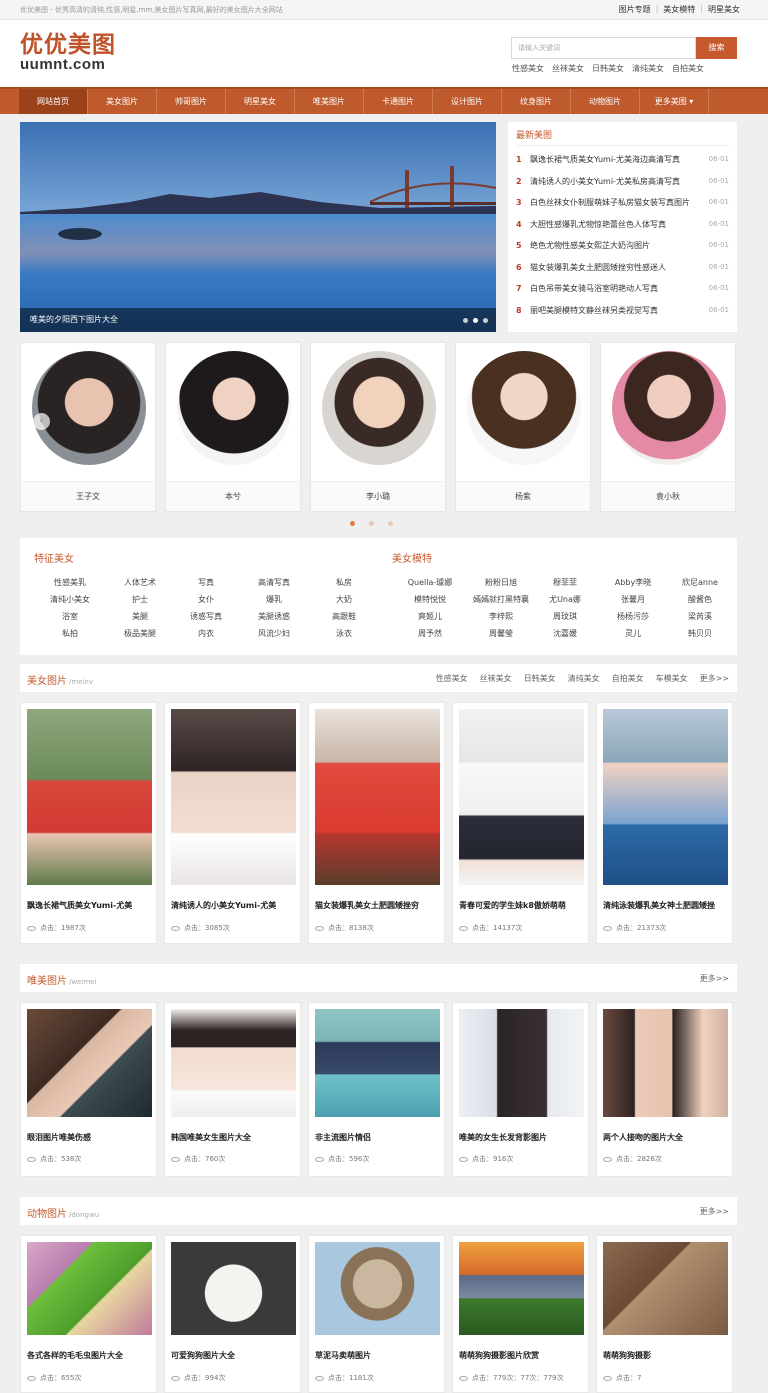 Image resolution: width=768 pixels, height=1393 pixels. What do you see at coordinates (232, 823) in the screenshot?
I see `photo-card: 清纯诱人的小美女Yumi-尤美 点击：3085次` at bounding box center [232, 823].